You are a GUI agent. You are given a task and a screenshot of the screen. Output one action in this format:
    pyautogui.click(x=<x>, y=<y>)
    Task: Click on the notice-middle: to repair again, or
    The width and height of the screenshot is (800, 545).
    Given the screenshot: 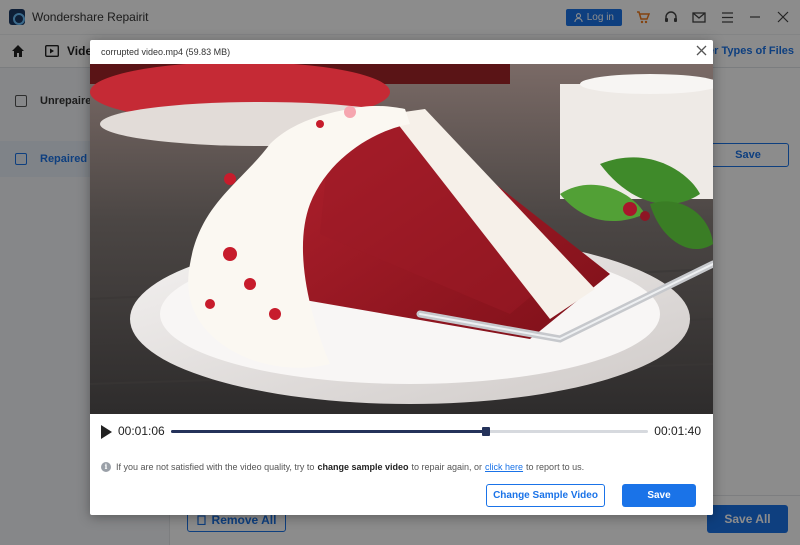 What is the action you would take?
    pyautogui.click(x=447, y=467)
    